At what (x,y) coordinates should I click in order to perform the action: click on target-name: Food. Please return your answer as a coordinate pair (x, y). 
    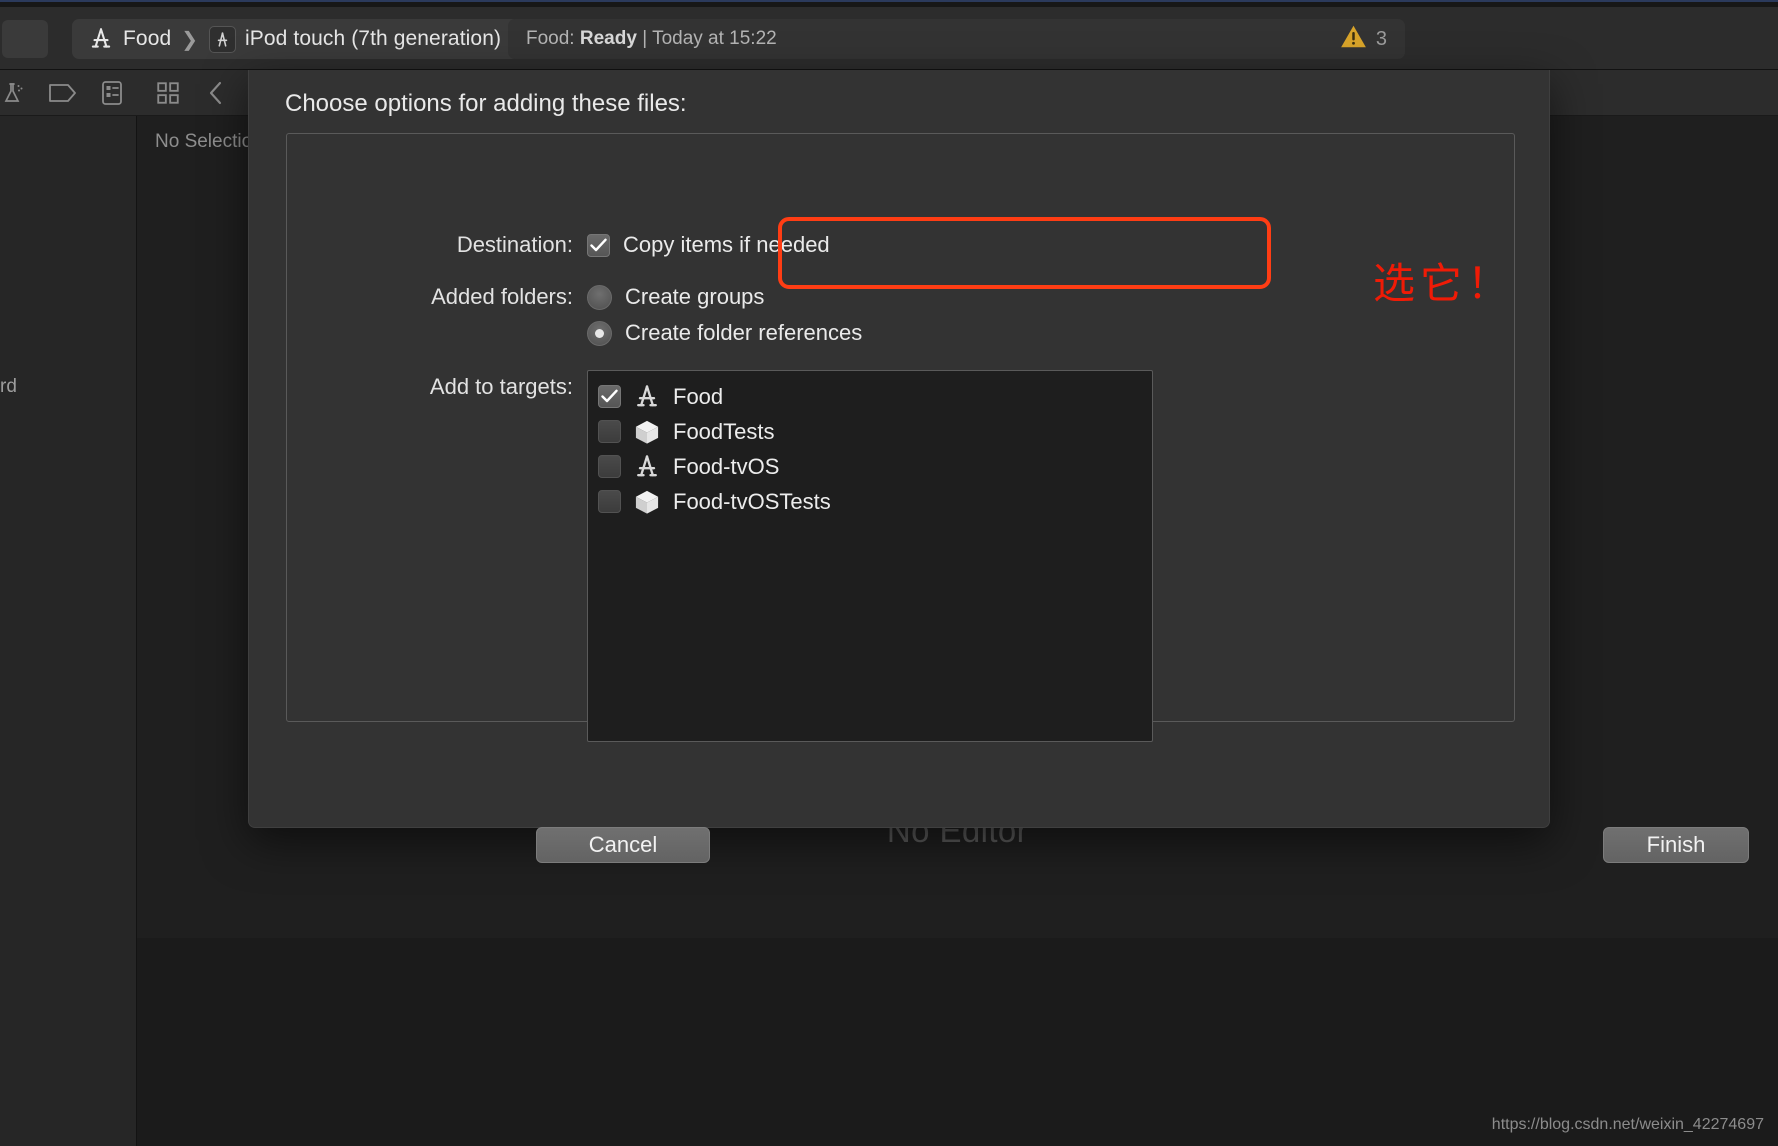
    Looking at the image, I should click on (698, 396).